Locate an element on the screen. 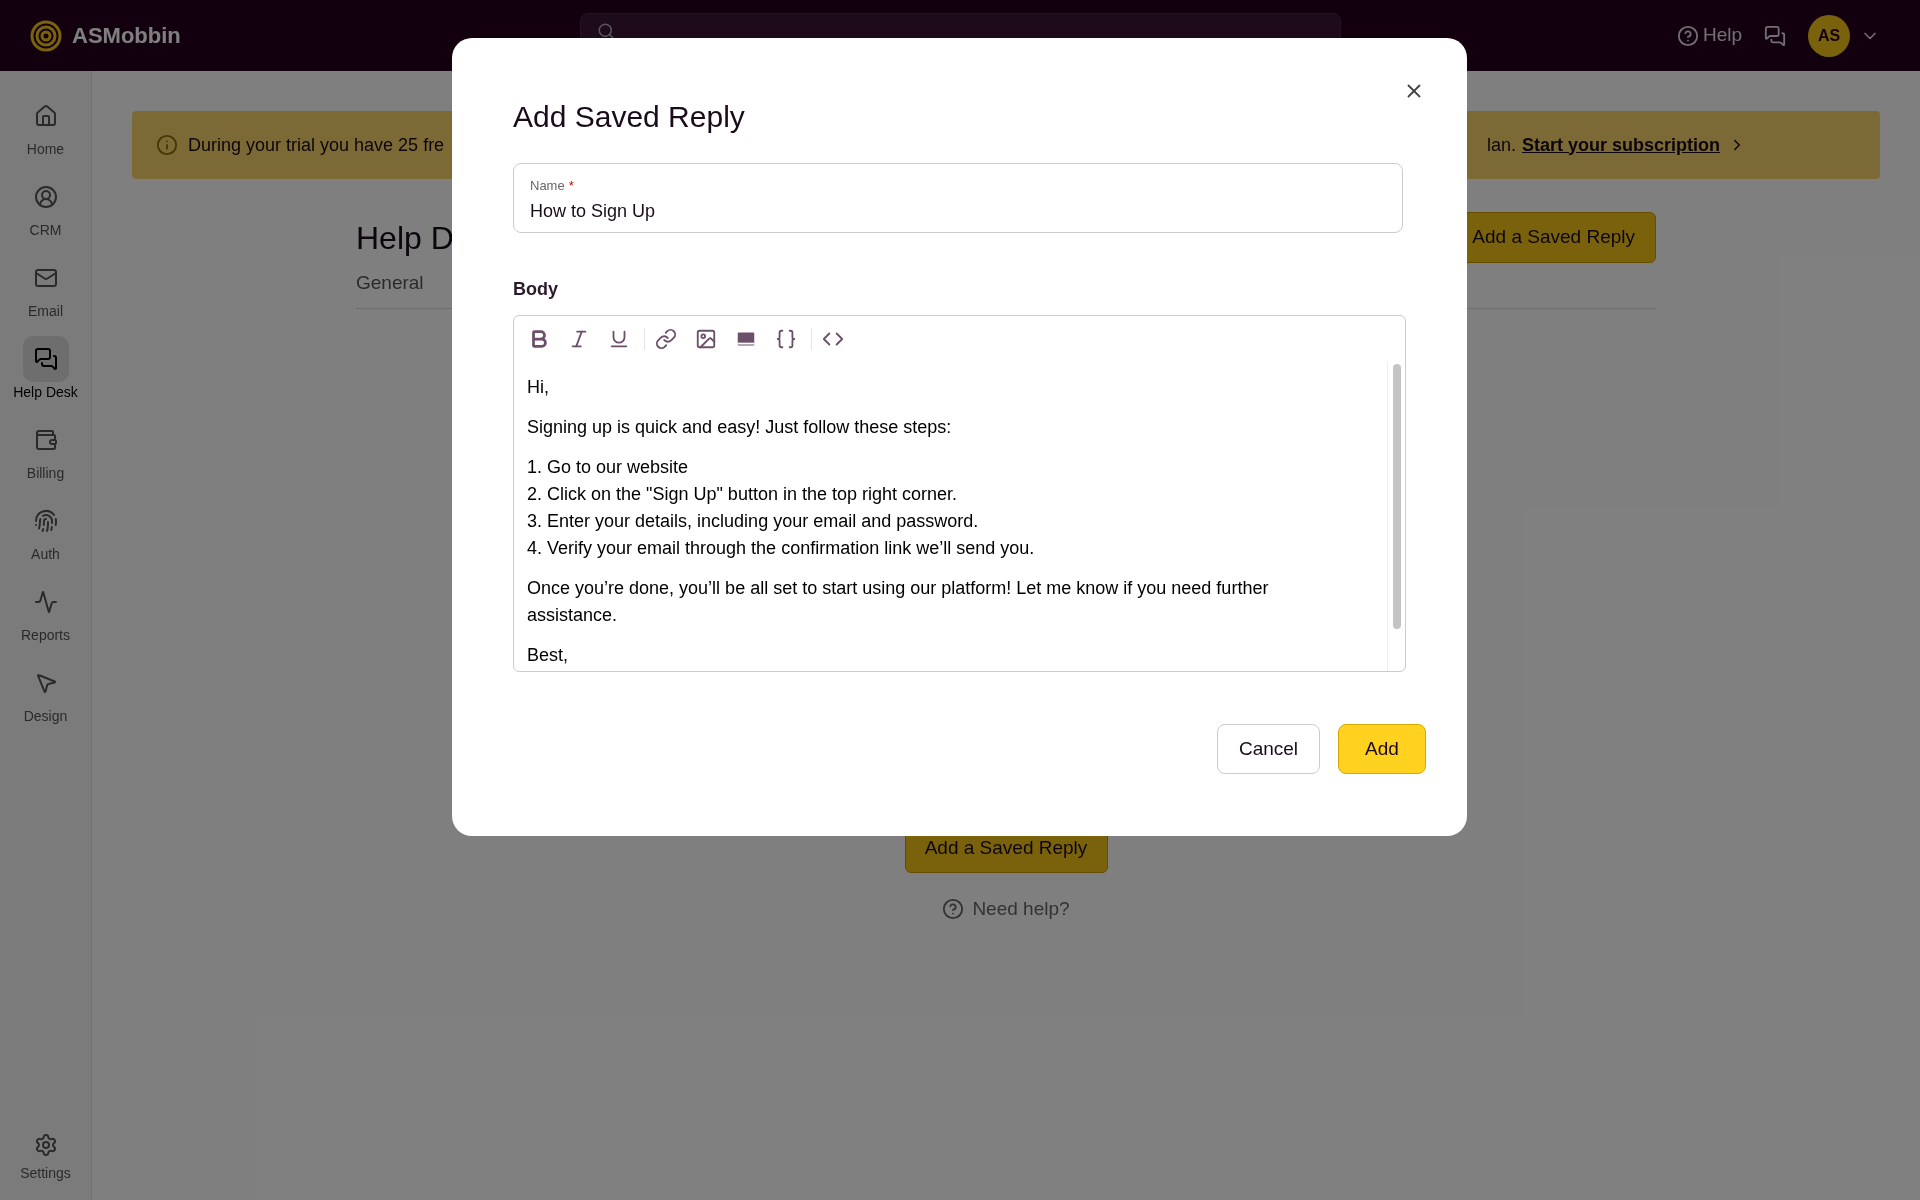 The image size is (1920, 1200). dialog-title: Add Saved Reply is located at coordinates (629, 117).